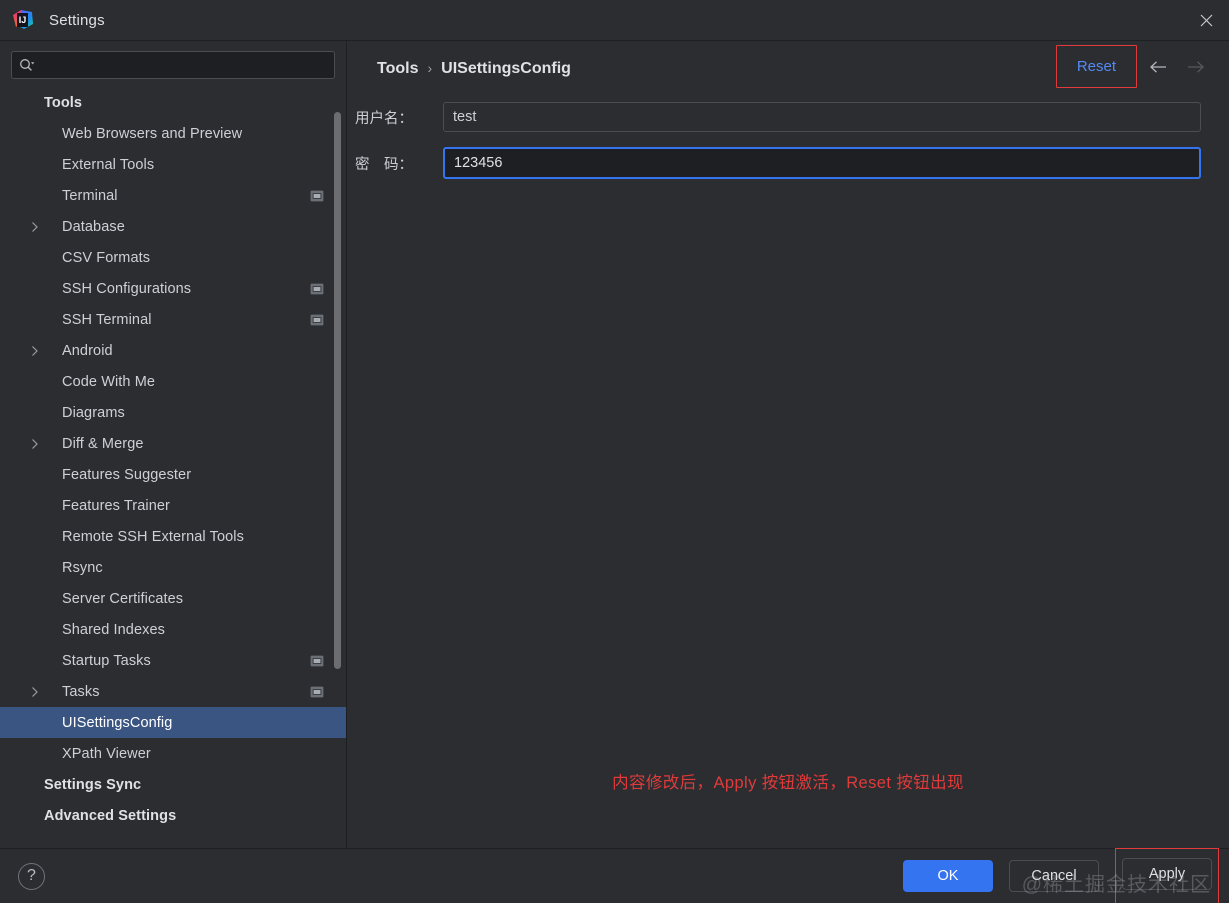  I want to click on sidebar-item-label: SSH Terminal, so click(107, 319).